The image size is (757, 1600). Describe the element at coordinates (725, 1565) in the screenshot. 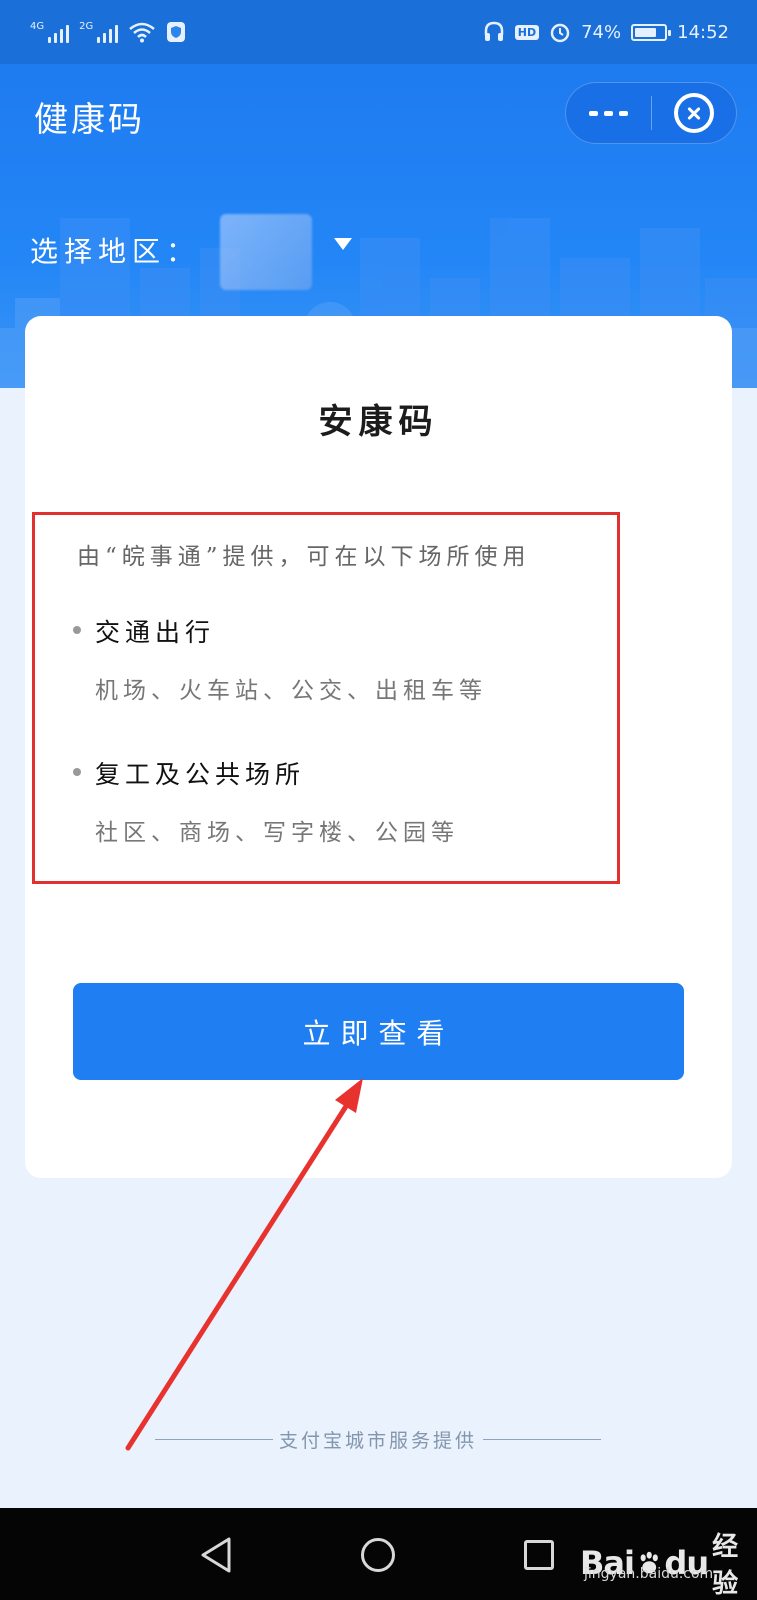

I see `watermark-product: 经验` at that location.